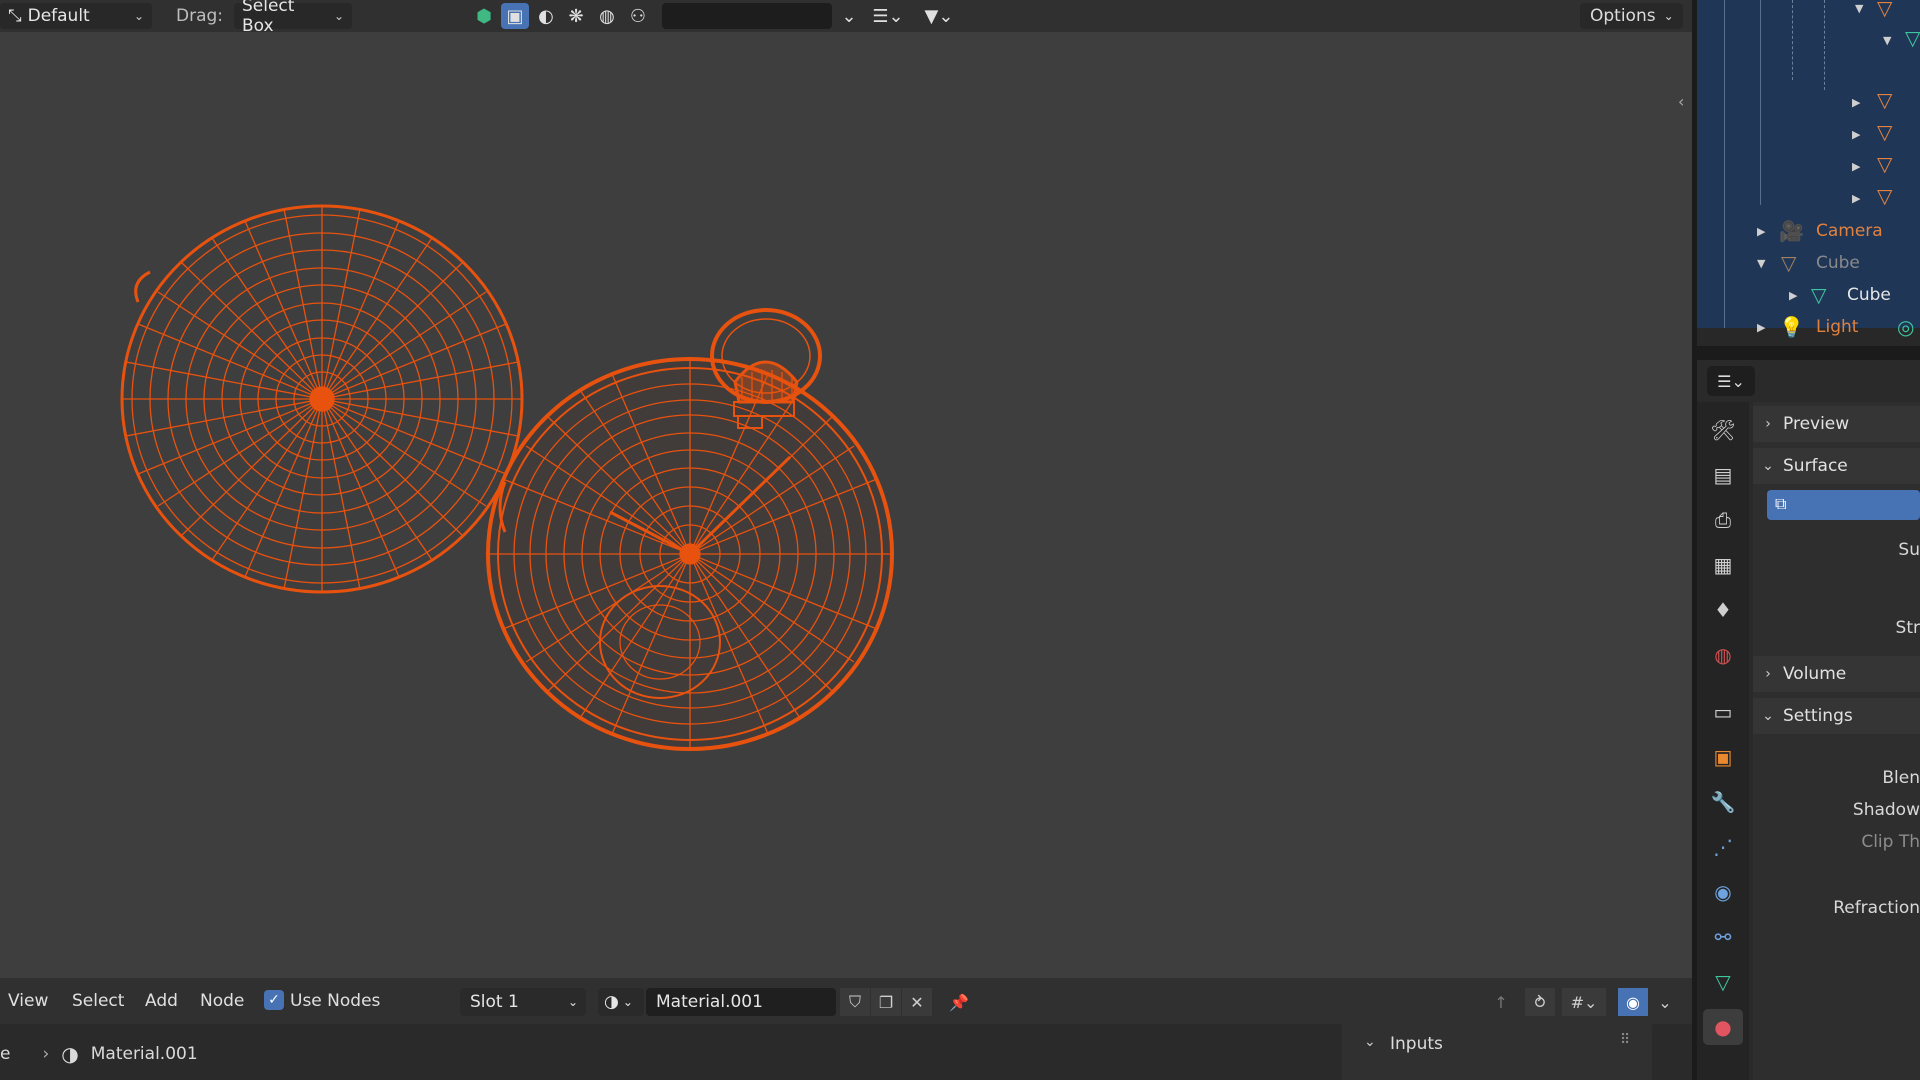  I want to click on section-surface: ⌄ Surface, so click(1836, 466).